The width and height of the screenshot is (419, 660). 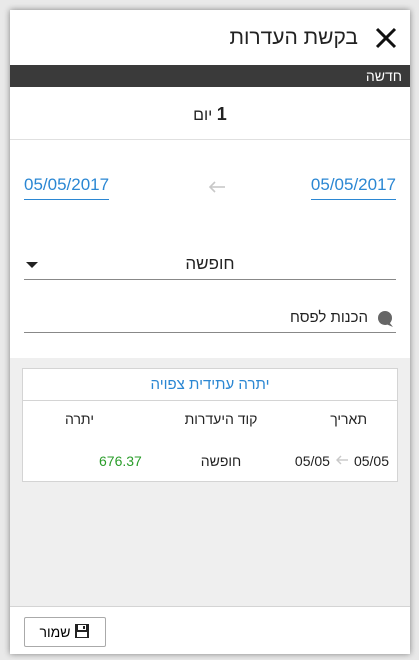 I want to click on column-header-code: קוד היעדרות, so click(x=221, y=419).